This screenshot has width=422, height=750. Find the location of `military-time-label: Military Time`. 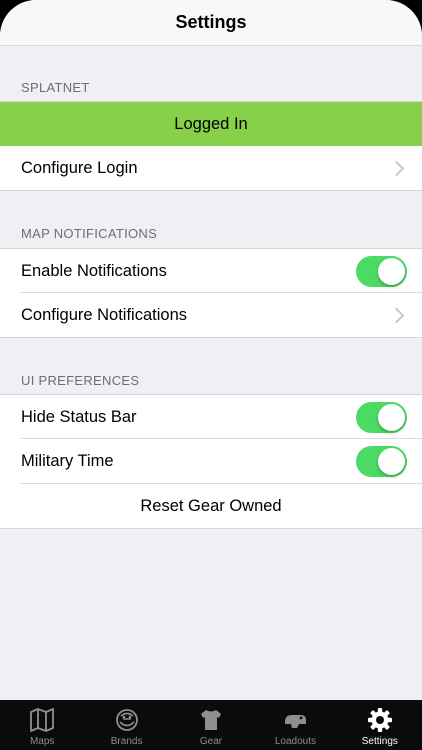

military-time-label: Military Time is located at coordinates (67, 461).